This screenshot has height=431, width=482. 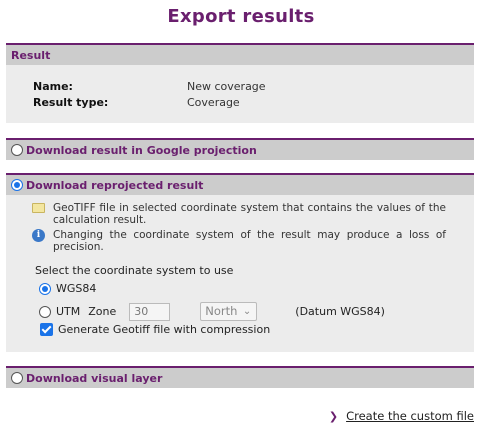 What do you see at coordinates (115, 185) in the screenshot?
I see `reprojected-label: Download reprojected result` at bounding box center [115, 185].